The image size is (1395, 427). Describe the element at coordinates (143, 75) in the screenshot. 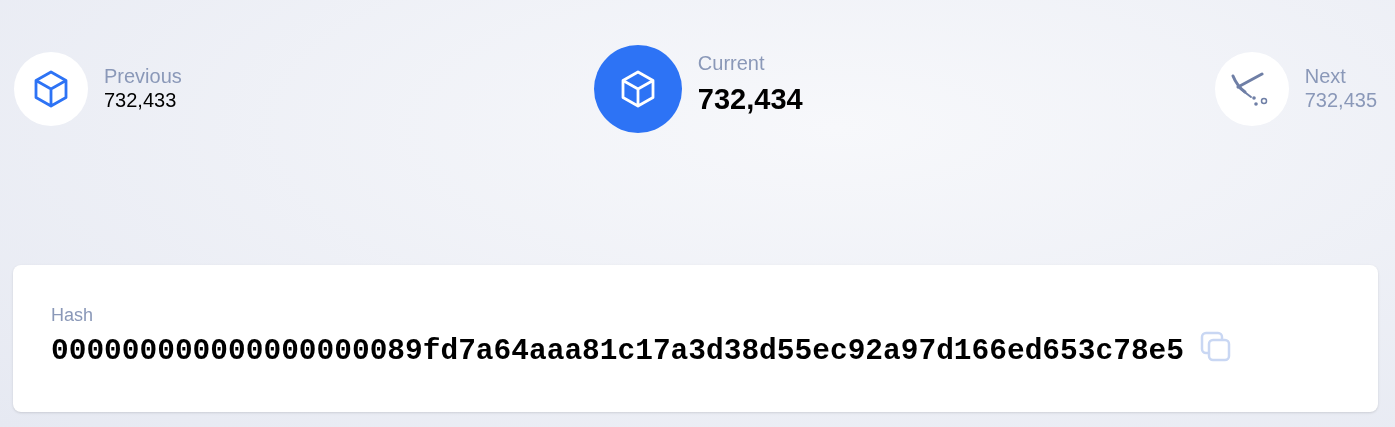

I see `block-label: Previous` at that location.